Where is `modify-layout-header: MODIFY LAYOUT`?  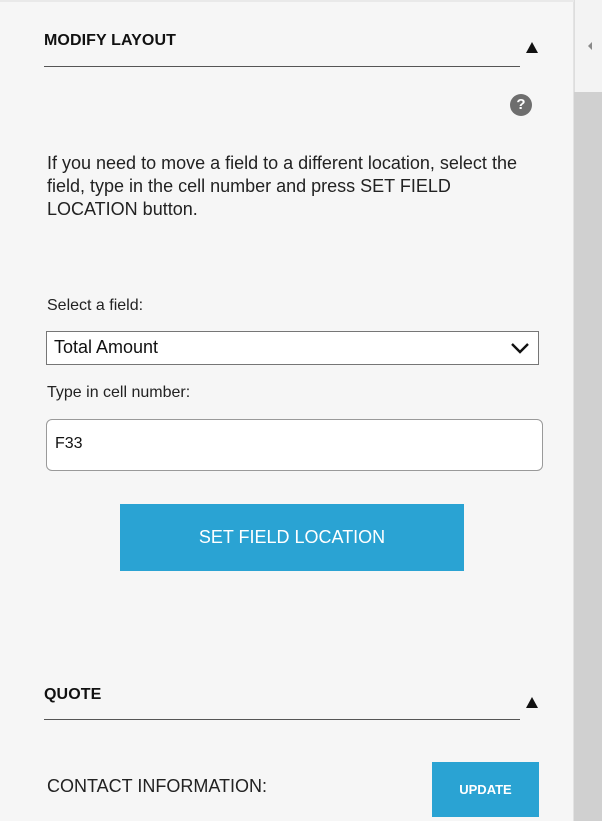 modify-layout-header: MODIFY LAYOUT is located at coordinates (282, 48).